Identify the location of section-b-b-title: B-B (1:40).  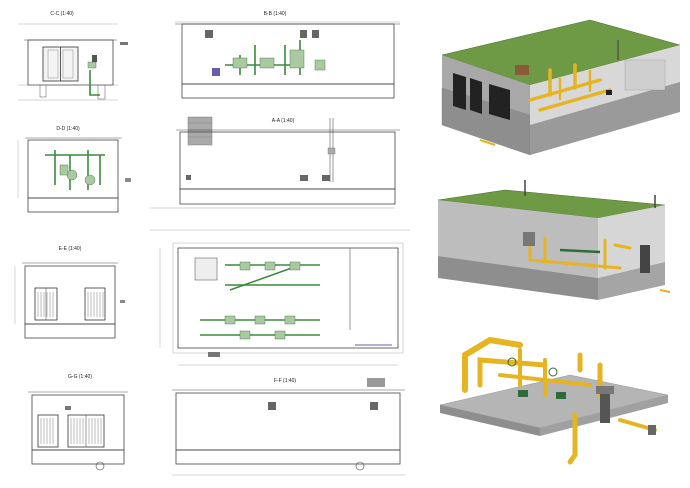
(275, 14).